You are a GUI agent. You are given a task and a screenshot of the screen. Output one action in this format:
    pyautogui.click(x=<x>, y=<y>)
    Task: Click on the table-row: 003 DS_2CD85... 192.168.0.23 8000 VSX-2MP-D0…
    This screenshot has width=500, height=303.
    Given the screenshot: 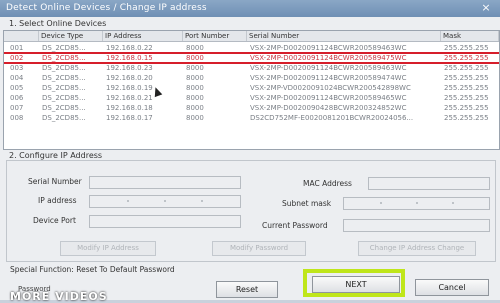 What is the action you would take?
    pyautogui.click(x=251, y=68)
    